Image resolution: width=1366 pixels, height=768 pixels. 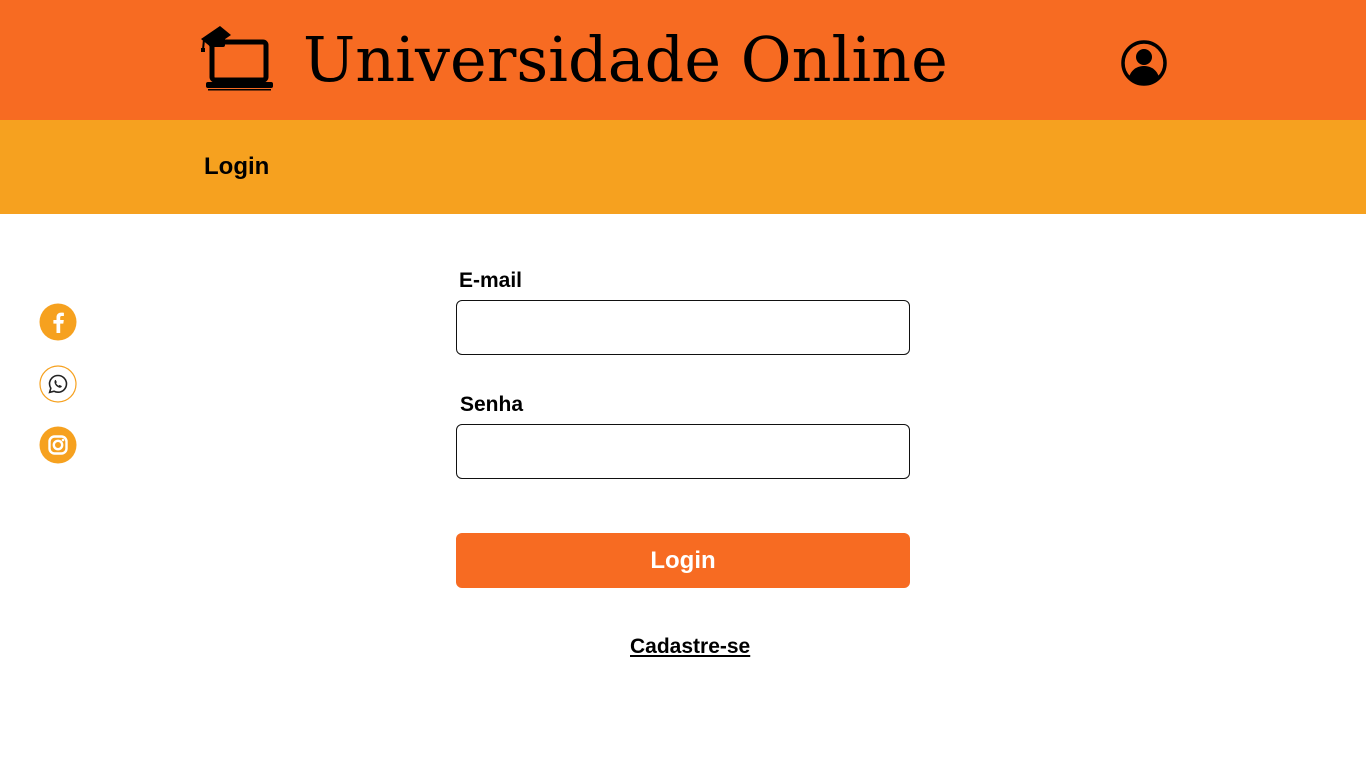 What do you see at coordinates (625, 59) in the screenshot?
I see `site-title: Universidade Online` at bounding box center [625, 59].